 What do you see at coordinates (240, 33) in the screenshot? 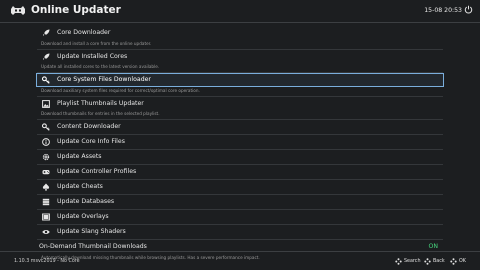
I see `menu-item-core-downloader: Core Downloader` at bounding box center [240, 33].